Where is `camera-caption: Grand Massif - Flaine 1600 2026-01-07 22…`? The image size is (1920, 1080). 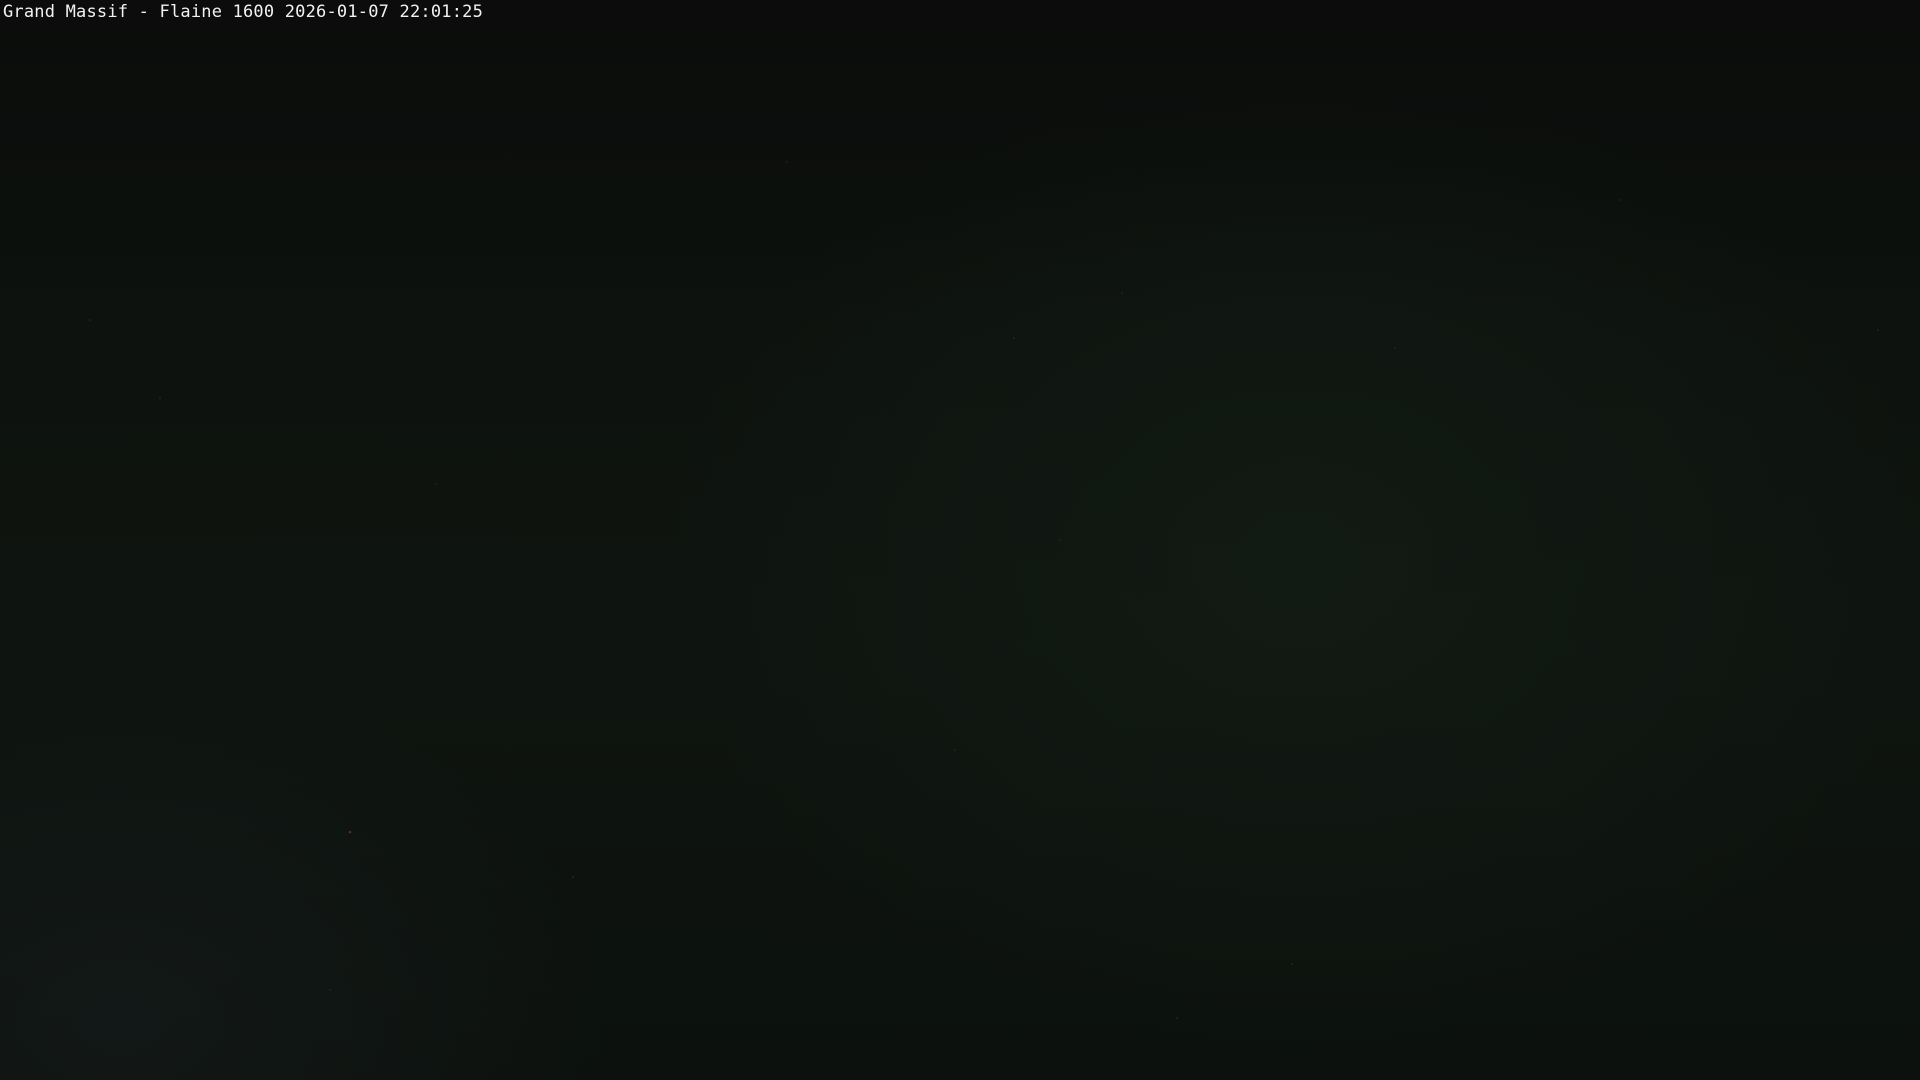
camera-caption: Grand Massif - Flaine 1600 2026-01-07 22… is located at coordinates (243, 12).